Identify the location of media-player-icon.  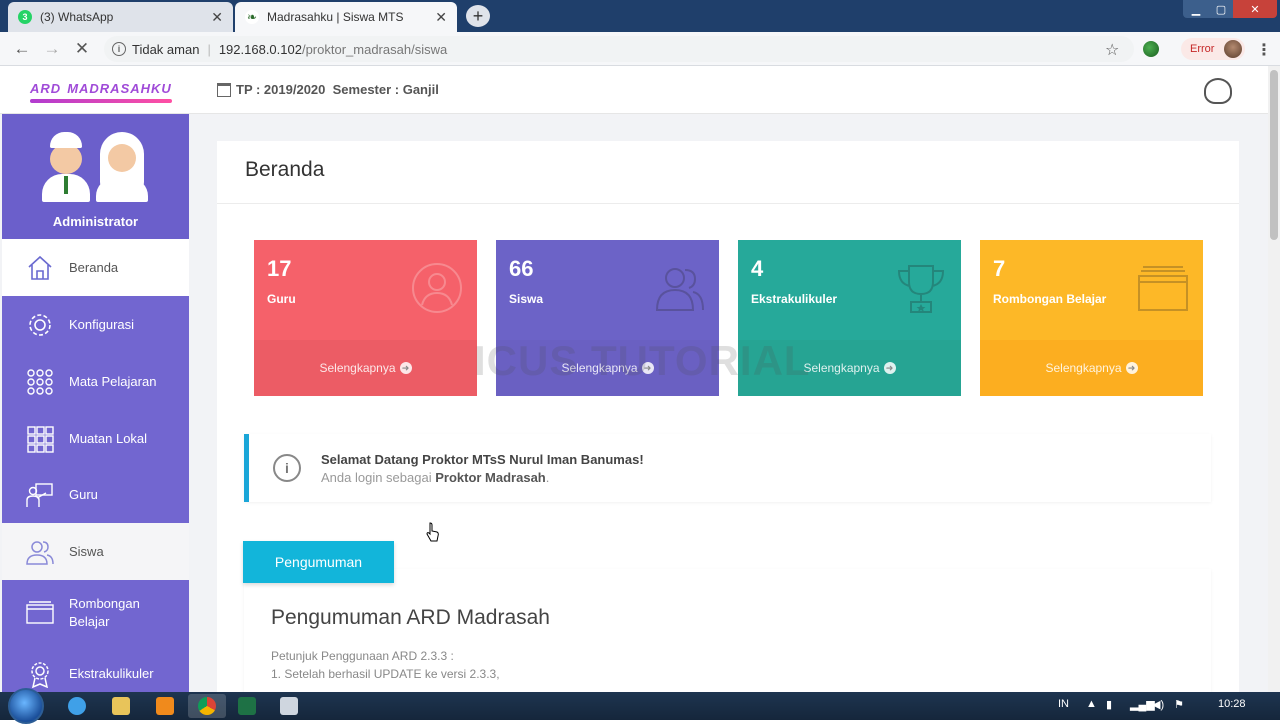
(165, 706).